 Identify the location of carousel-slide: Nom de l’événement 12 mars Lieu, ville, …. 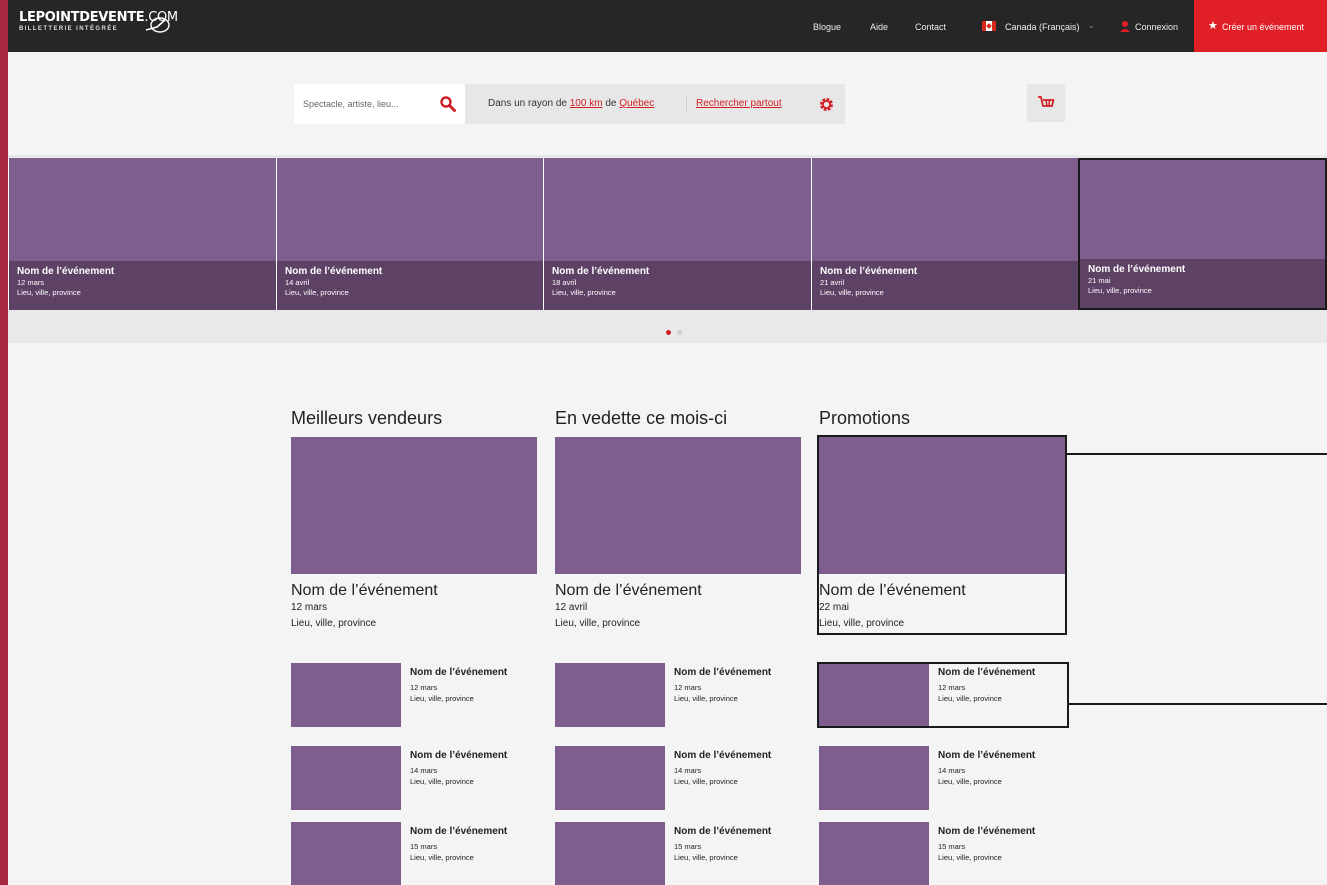
(142, 234).